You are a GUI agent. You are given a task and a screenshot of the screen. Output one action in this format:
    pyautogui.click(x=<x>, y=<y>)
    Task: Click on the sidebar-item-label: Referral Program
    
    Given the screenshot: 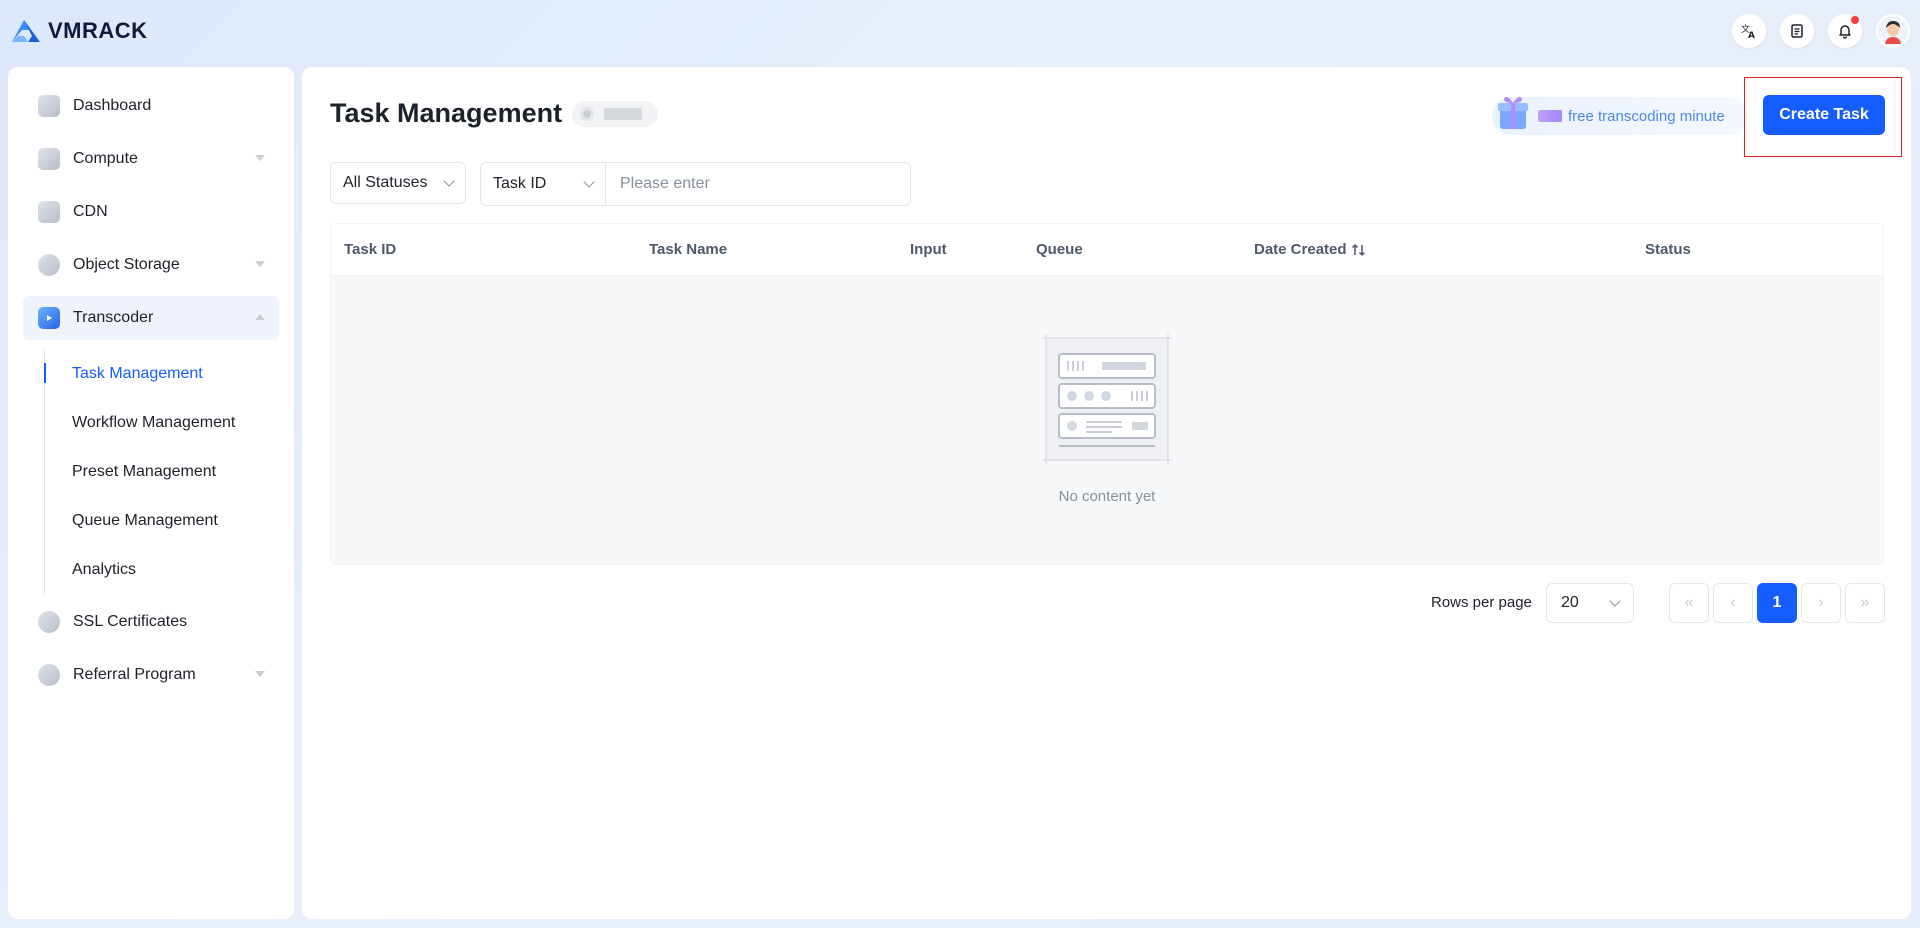 What is the action you would take?
    pyautogui.click(x=134, y=674)
    